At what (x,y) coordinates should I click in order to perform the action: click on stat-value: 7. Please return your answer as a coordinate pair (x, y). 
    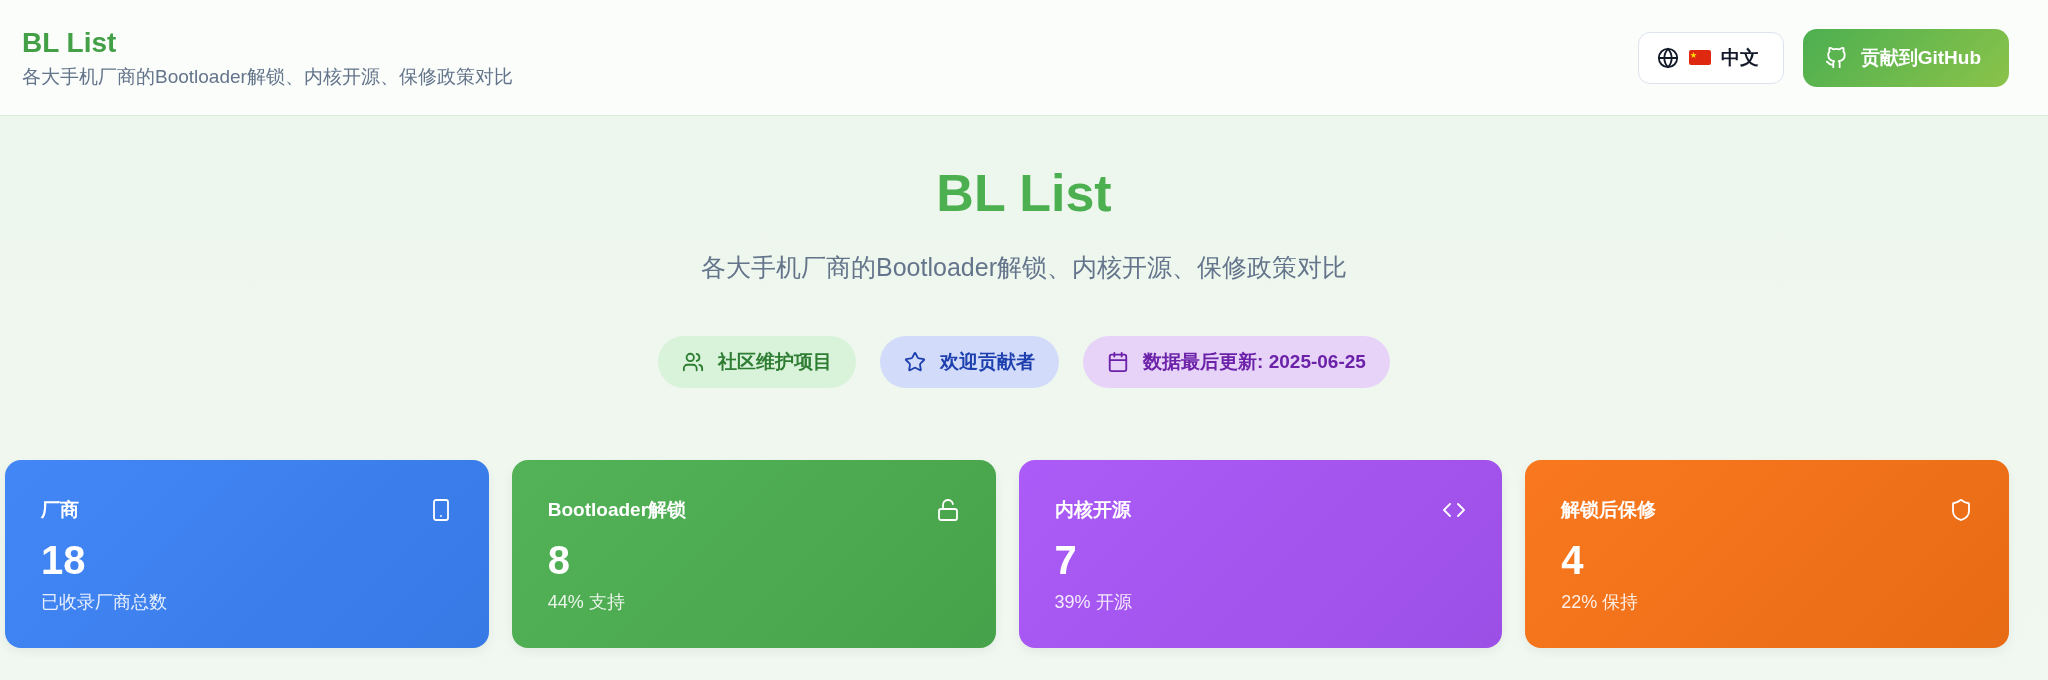
    Looking at the image, I should click on (1066, 560).